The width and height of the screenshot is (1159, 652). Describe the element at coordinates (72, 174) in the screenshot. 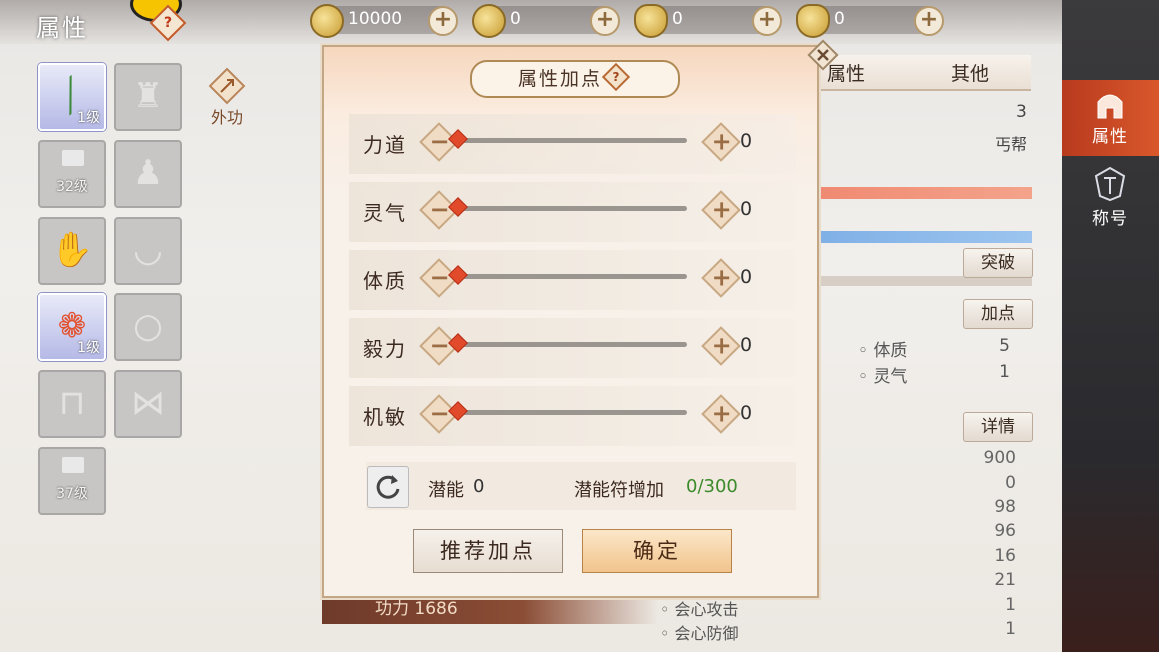

I see `equip-slot-locked-32: 32级` at that location.